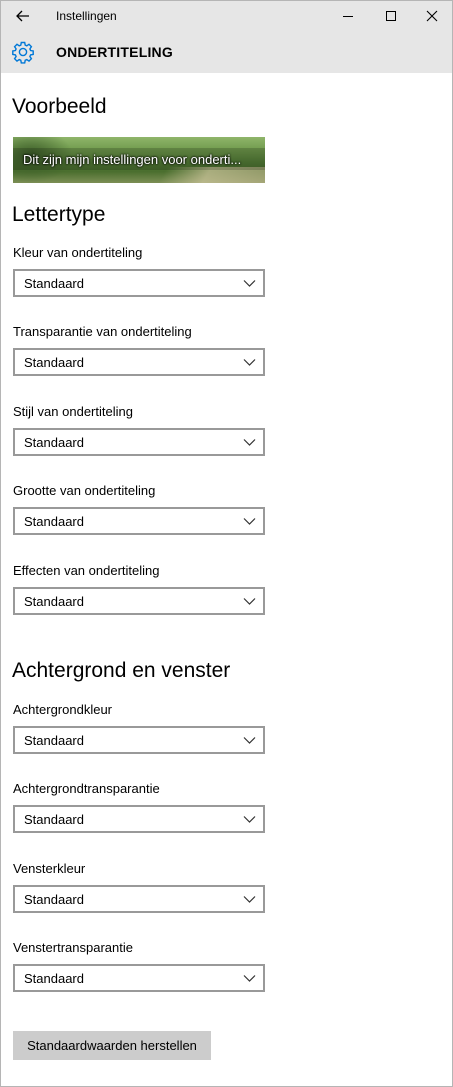 The image size is (453, 1087). Describe the element at coordinates (139, 819) in the screenshot. I see `background-transparency-dropdown: Standaard` at that location.